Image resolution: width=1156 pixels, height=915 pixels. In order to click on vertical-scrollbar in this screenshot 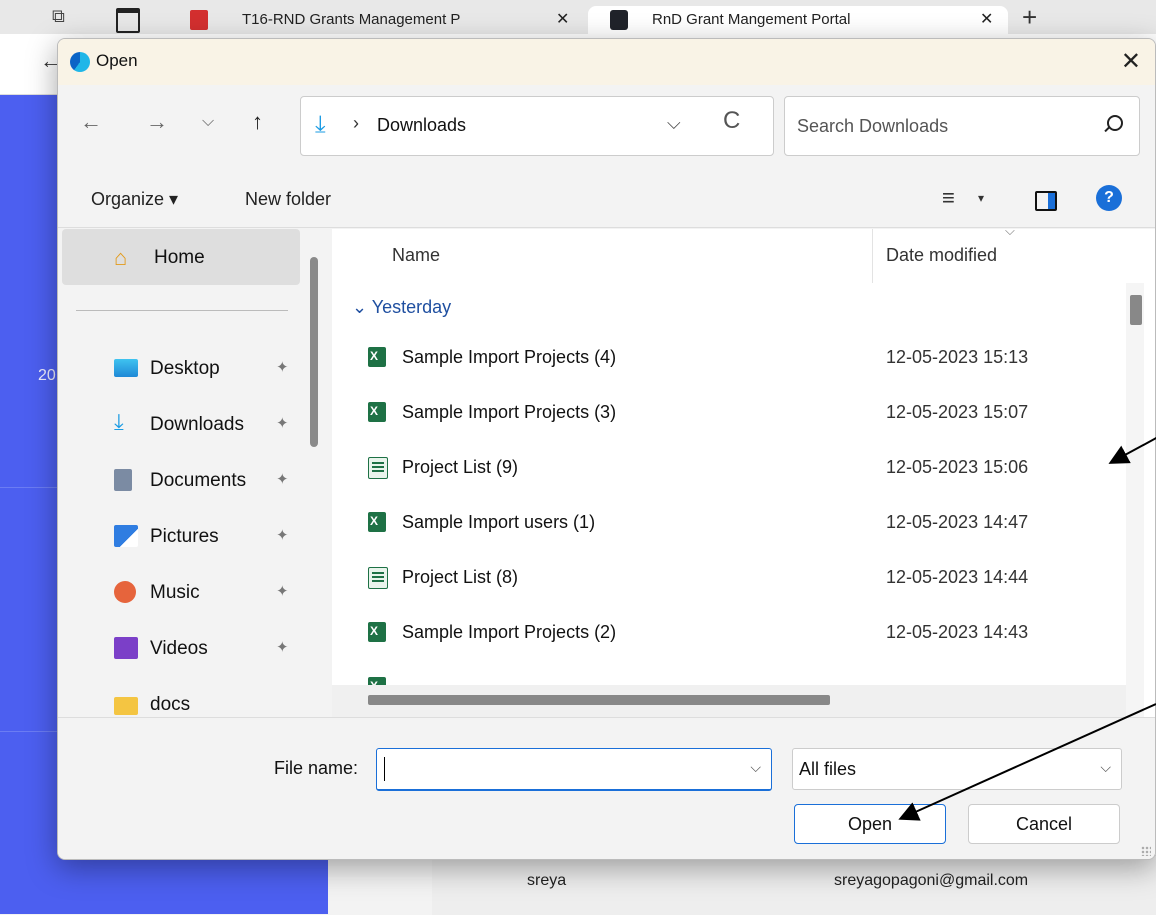, I will do `click(1136, 310)`.